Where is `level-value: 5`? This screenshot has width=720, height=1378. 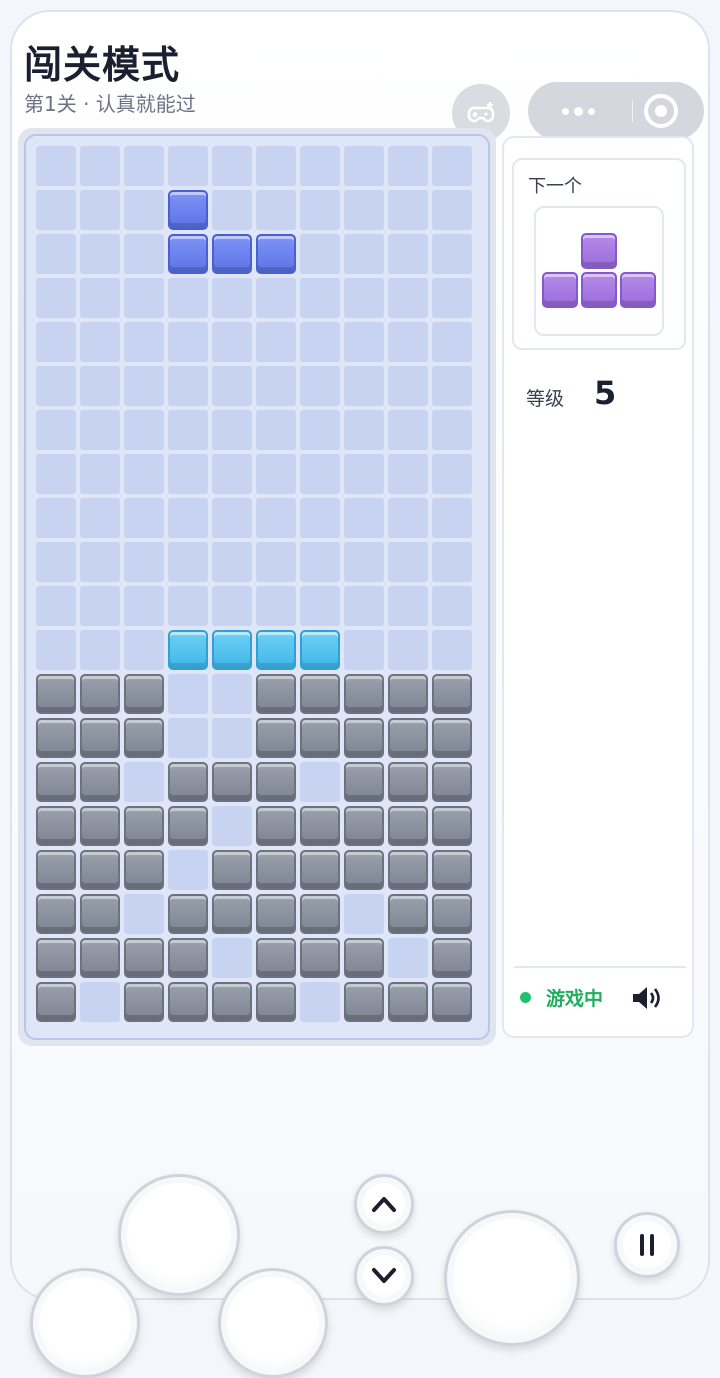
level-value: 5 is located at coordinates (605, 393).